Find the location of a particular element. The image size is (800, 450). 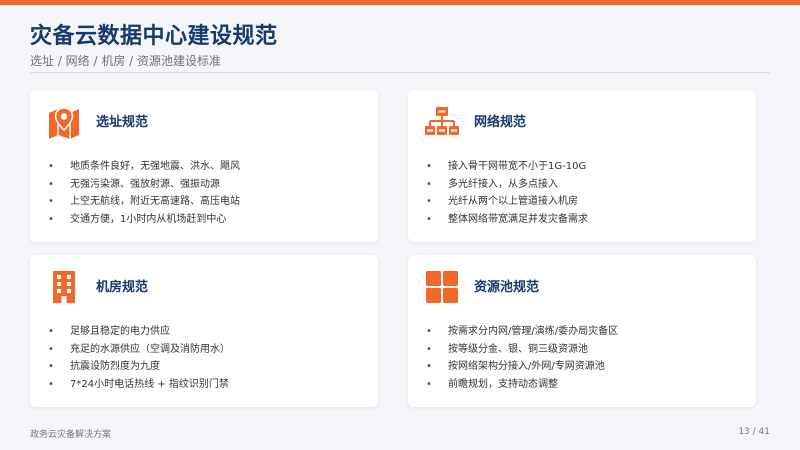

list-item: 接入骨干网带宽不小于1G-10G is located at coordinates (506, 167).